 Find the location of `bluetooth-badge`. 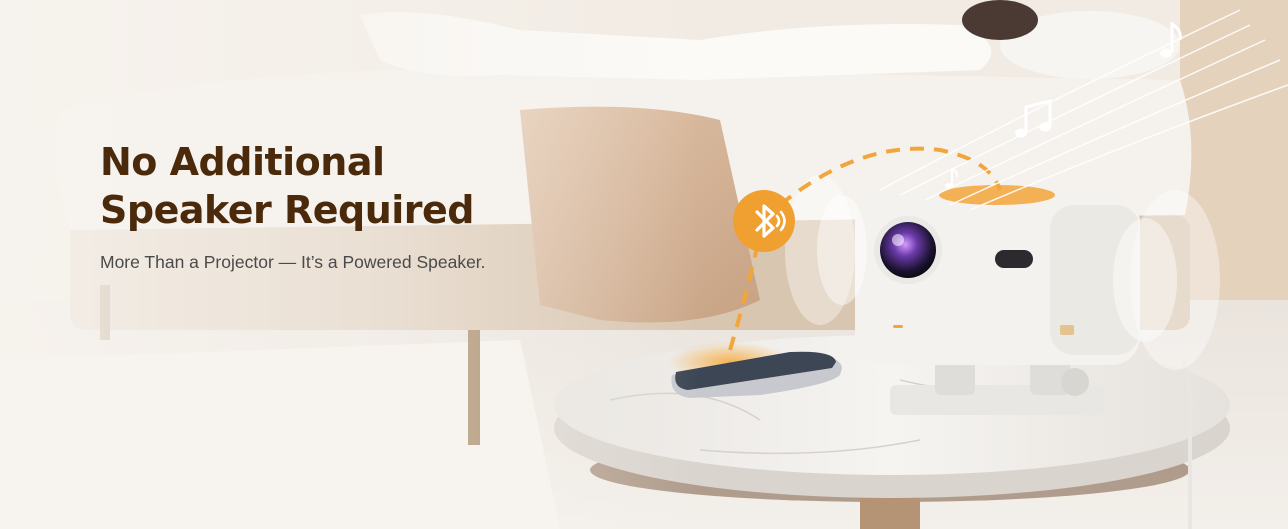

bluetooth-badge is located at coordinates (764, 221).